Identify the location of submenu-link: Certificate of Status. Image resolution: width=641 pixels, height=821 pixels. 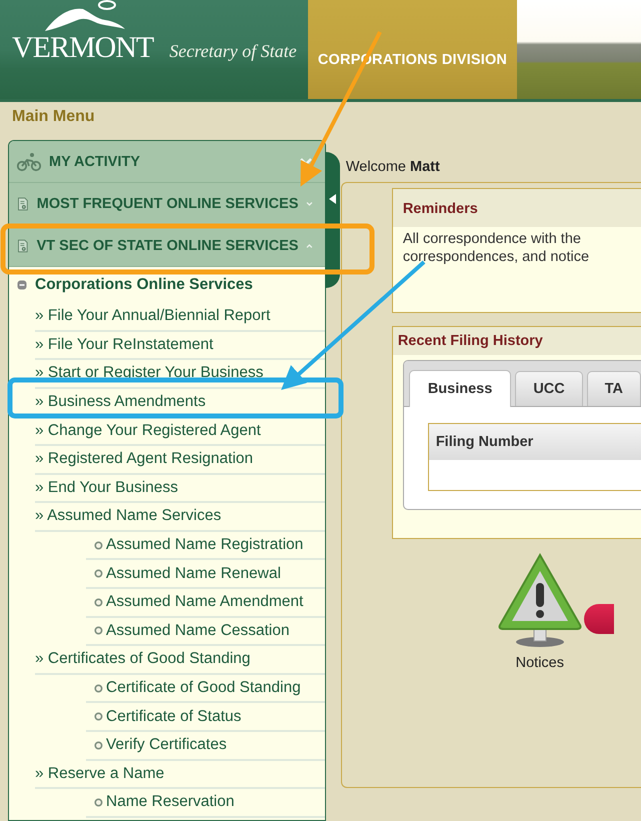
(174, 717).